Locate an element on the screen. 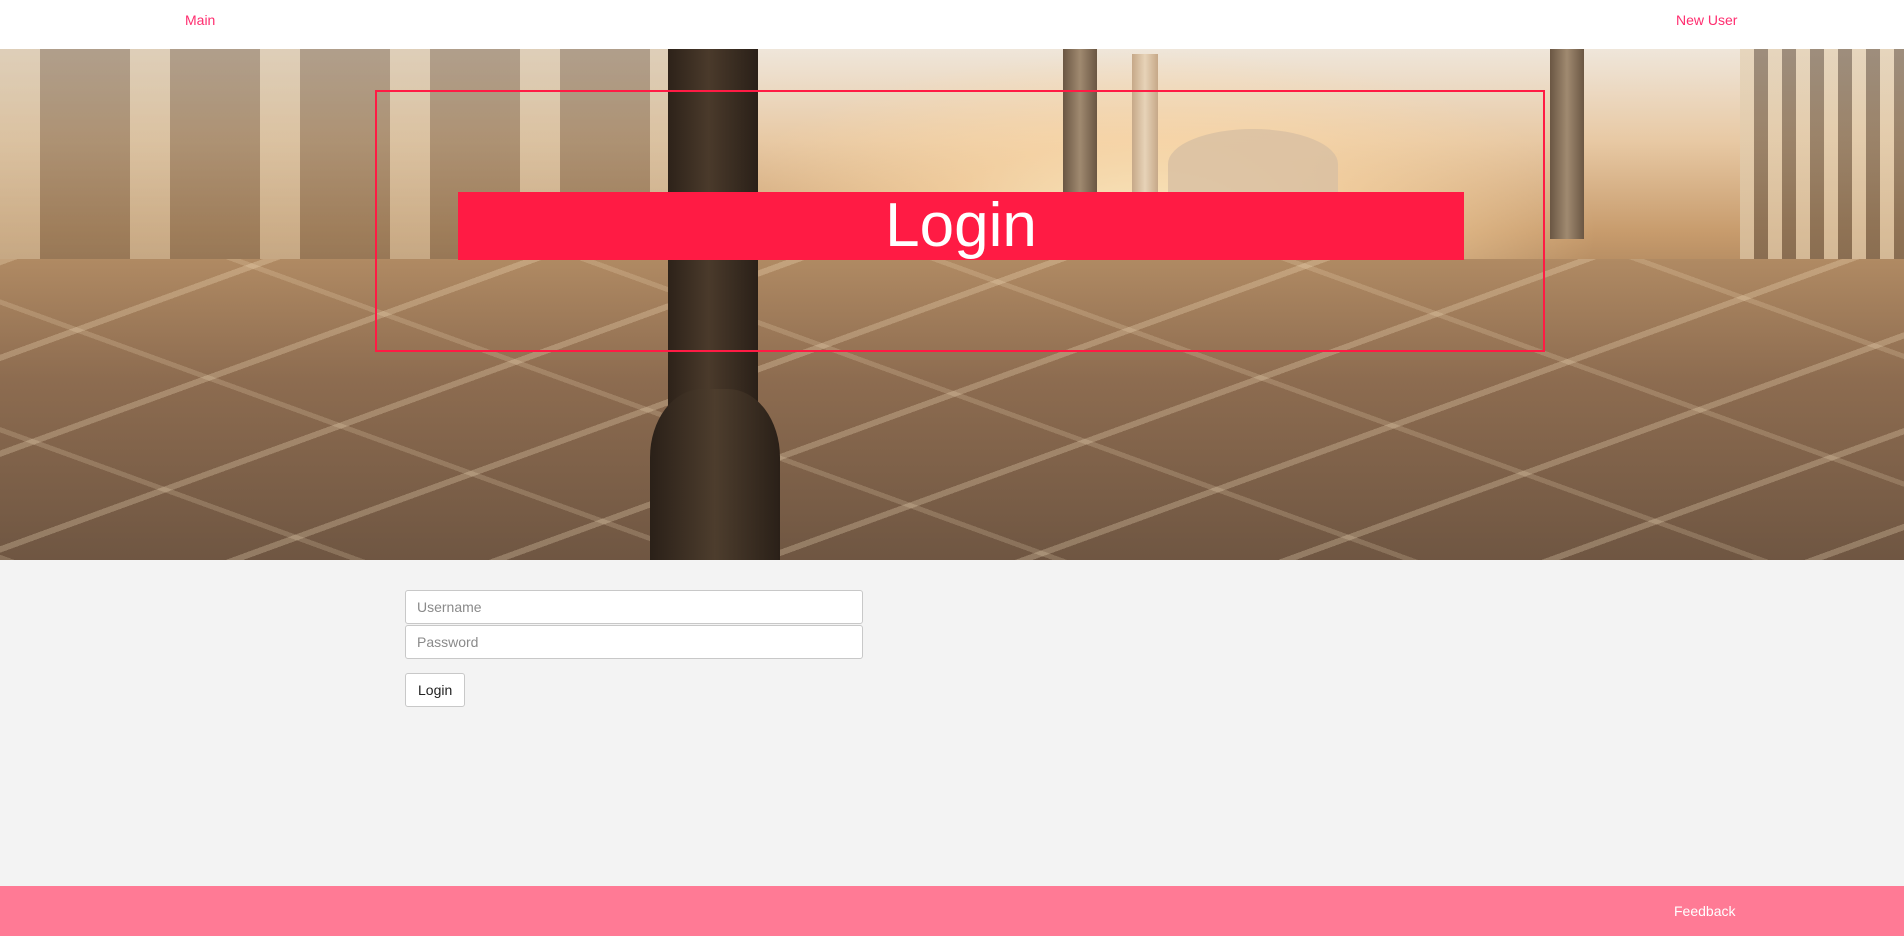  nav-link-main: Main is located at coordinates (200, 20).